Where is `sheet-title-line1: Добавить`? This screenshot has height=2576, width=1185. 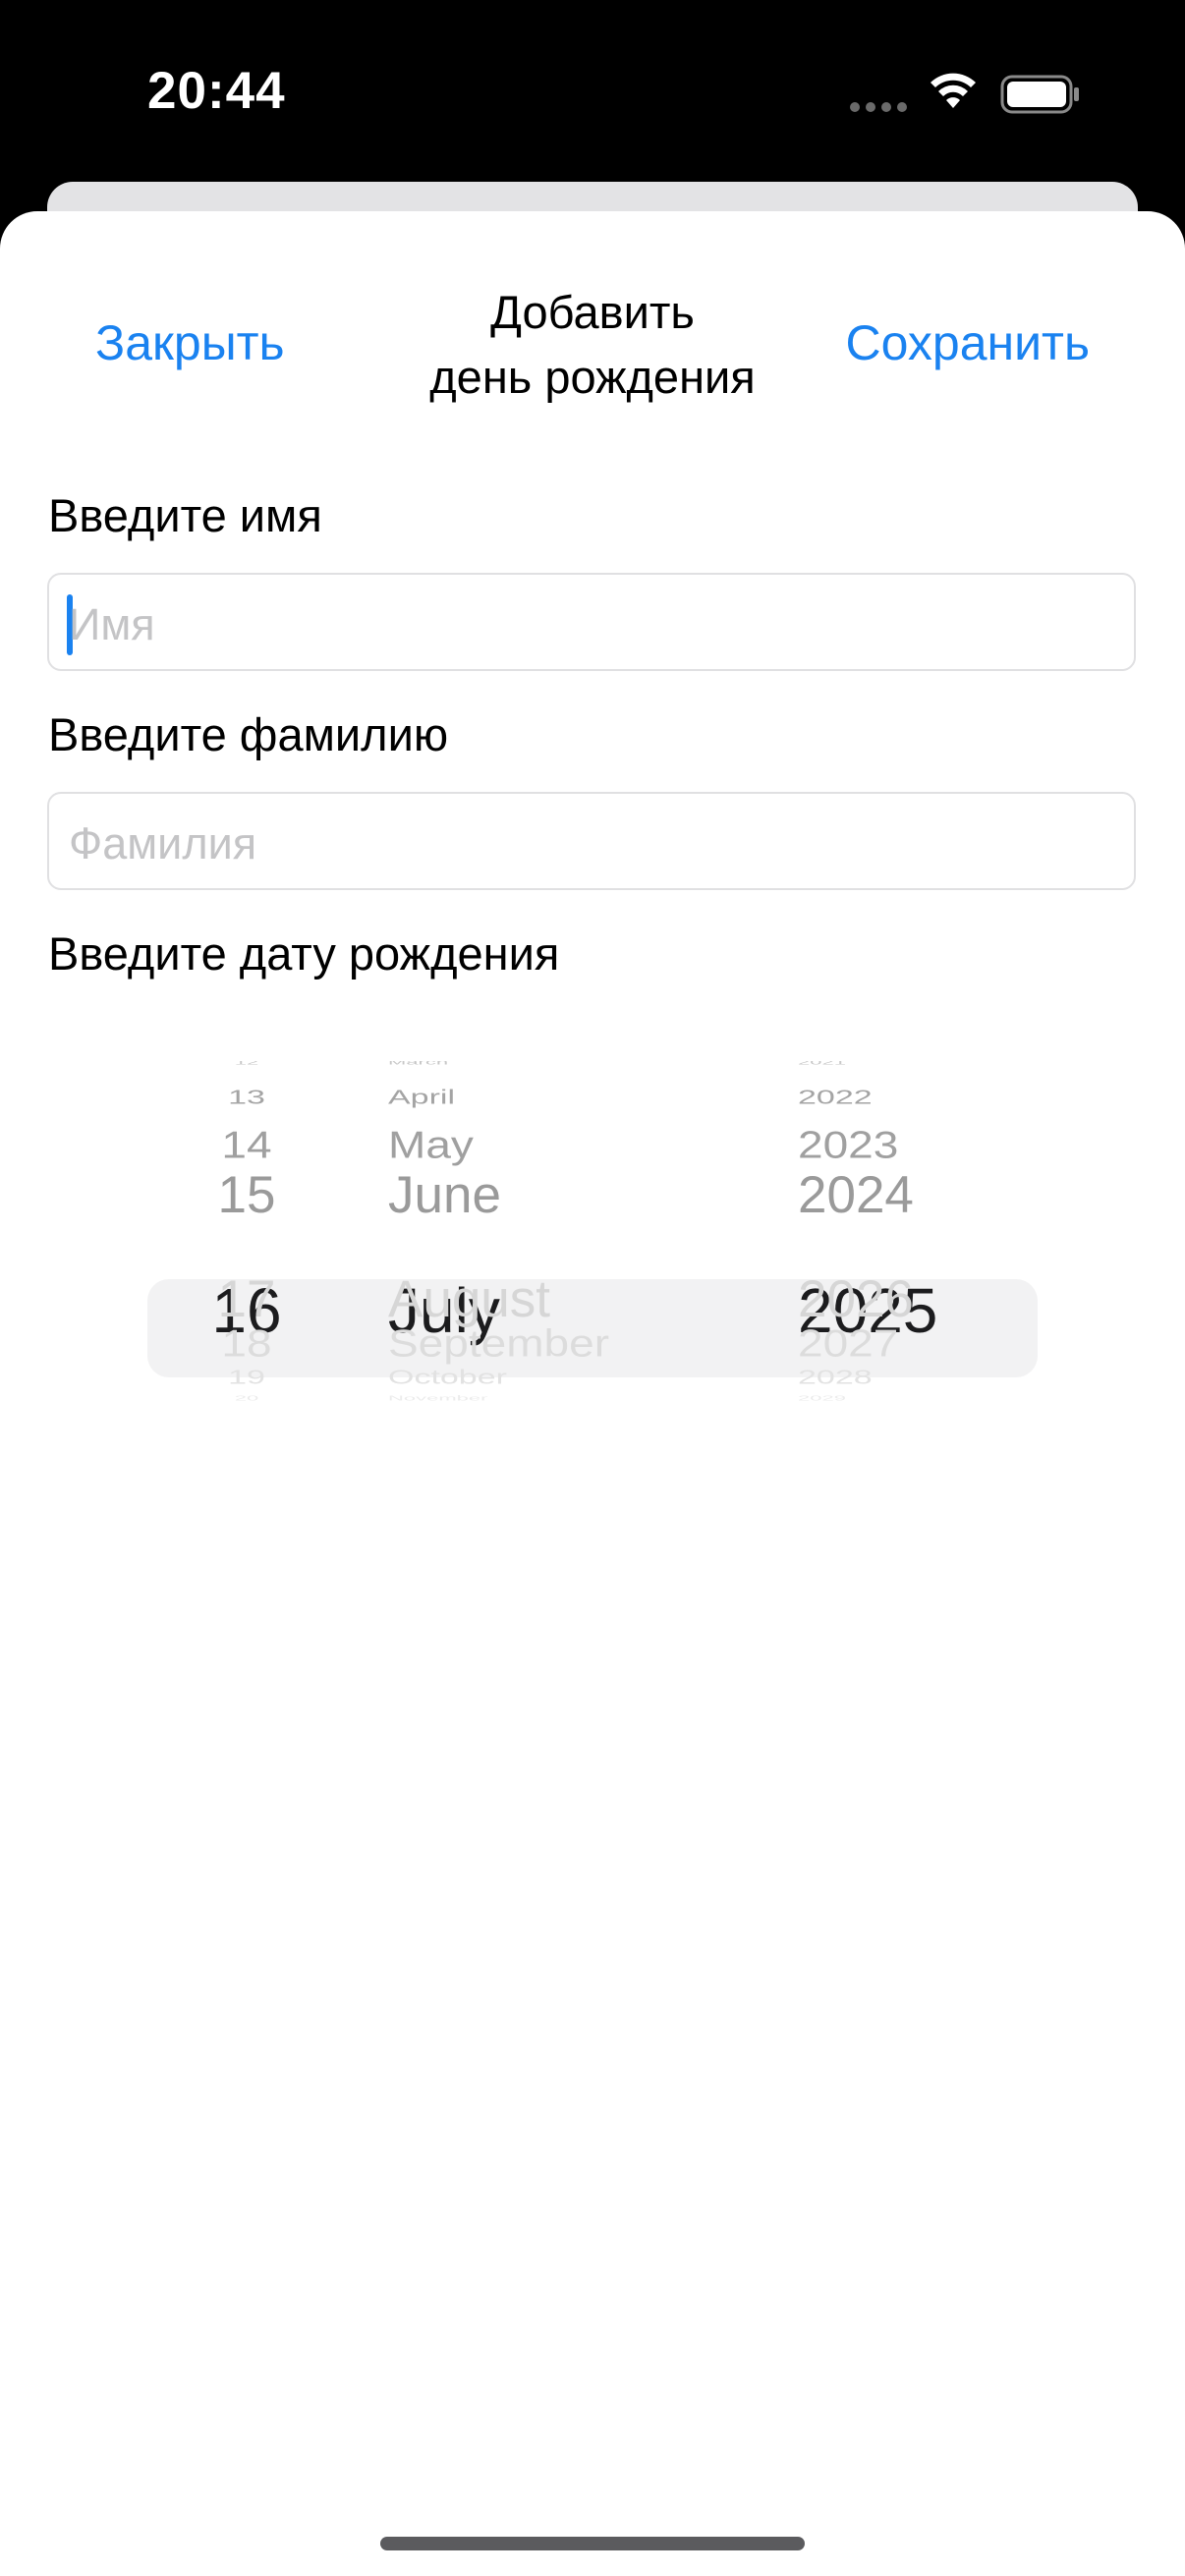
sheet-title-line1: Добавить is located at coordinates (592, 312).